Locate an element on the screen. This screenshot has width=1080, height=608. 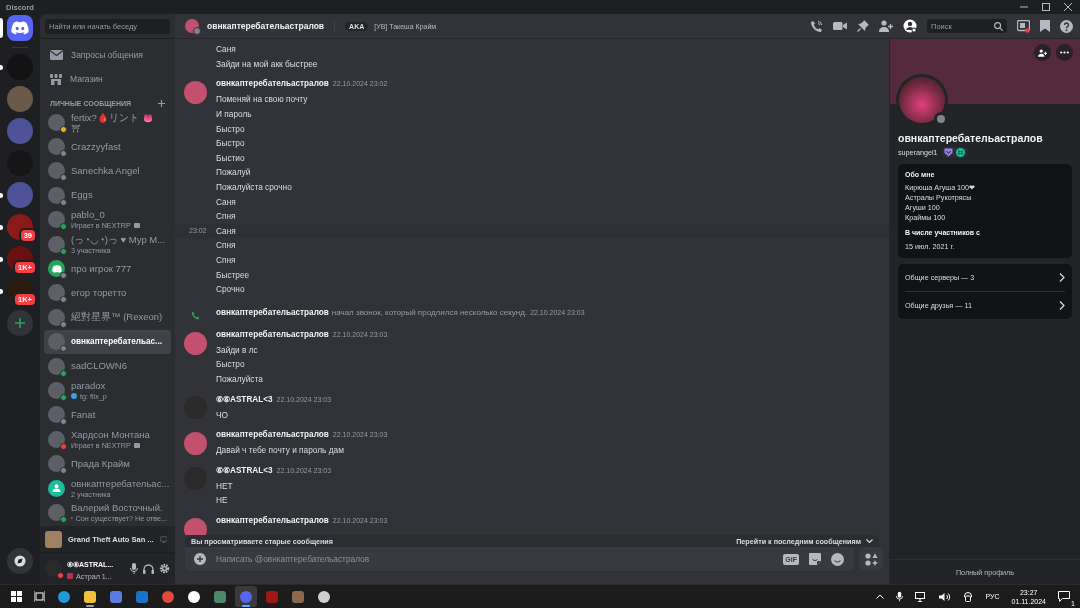
conversation-item: про игрок 777 is located at coordinates (107, 268).